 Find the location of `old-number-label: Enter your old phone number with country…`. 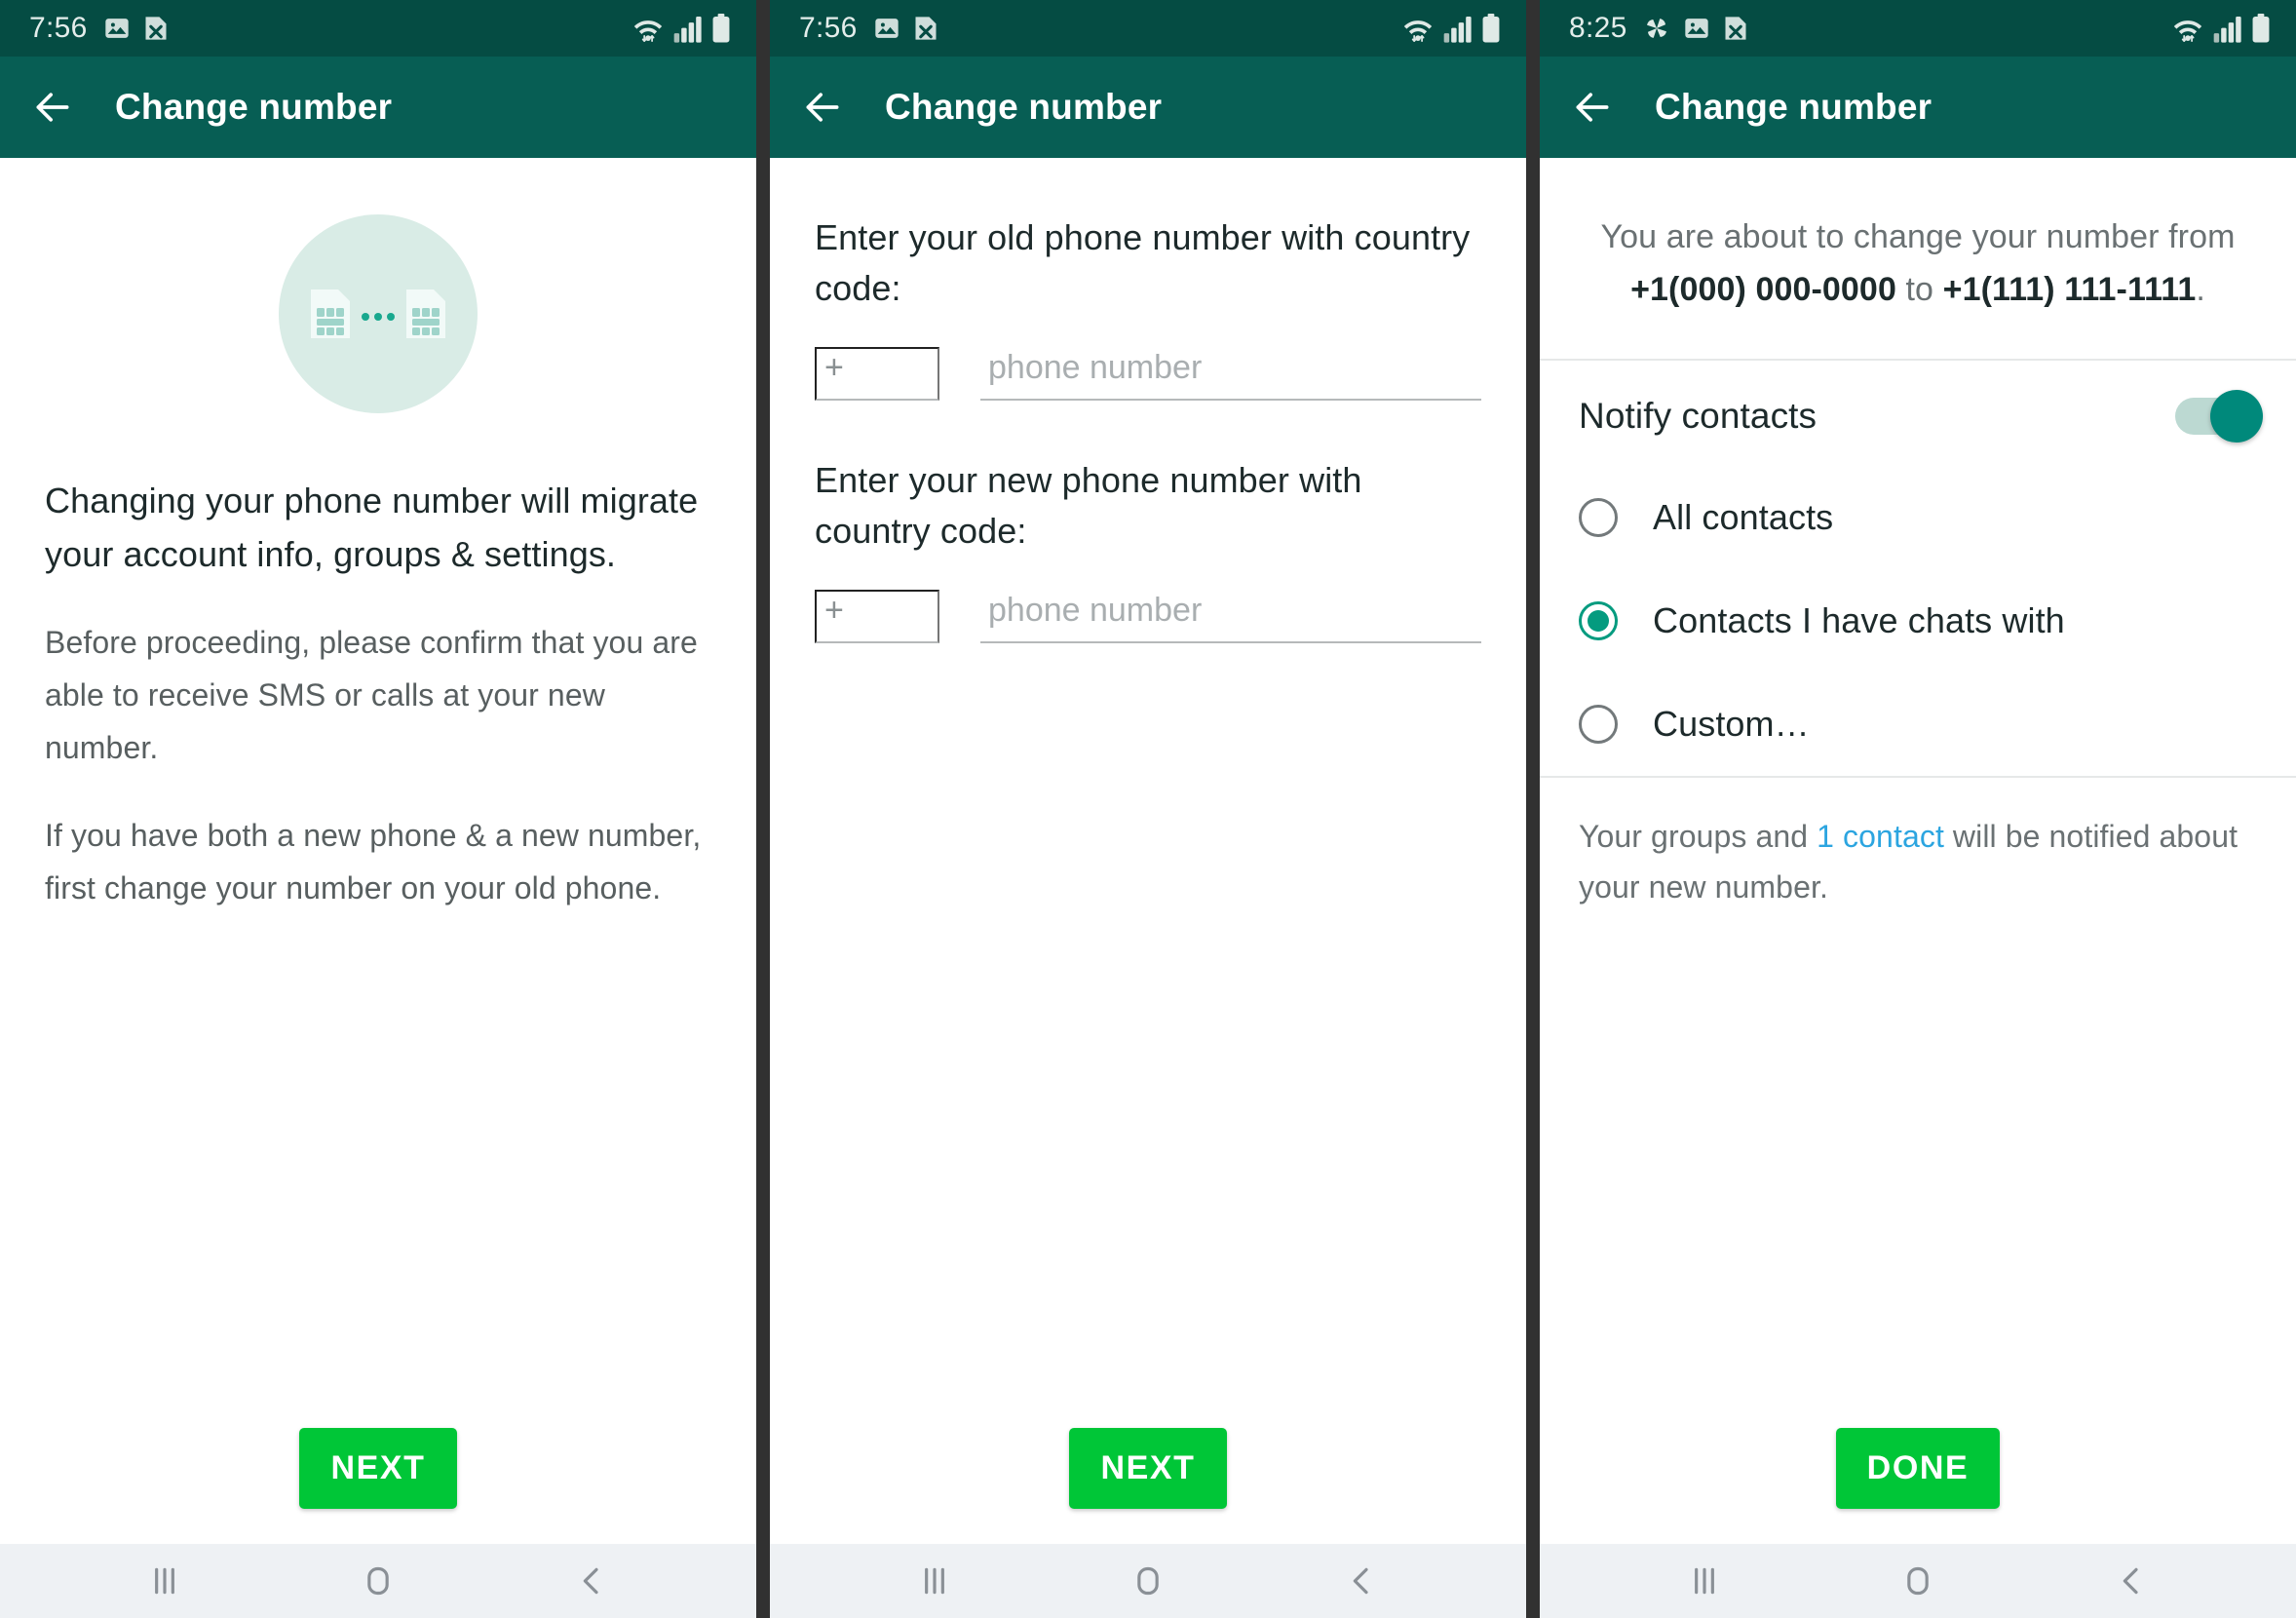

old-number-label: Enter your old phone number with country… is located at coordinates (1143, 262).